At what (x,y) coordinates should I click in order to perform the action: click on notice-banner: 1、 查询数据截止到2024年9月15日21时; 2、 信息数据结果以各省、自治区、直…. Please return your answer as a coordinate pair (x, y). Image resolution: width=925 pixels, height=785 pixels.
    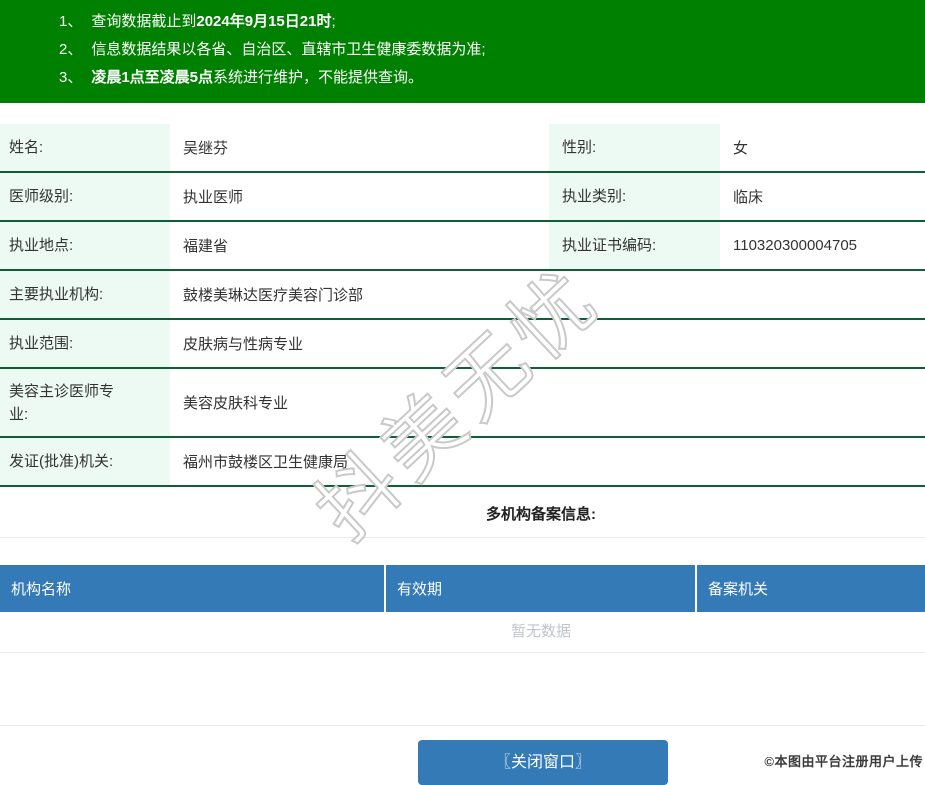
    Looking at the image, I should click on (462, 51).